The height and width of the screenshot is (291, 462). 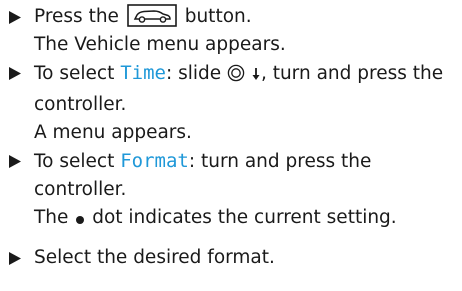 I want to click on step-3-result: The dot indicates the current setting., so click(x=246, y=219).